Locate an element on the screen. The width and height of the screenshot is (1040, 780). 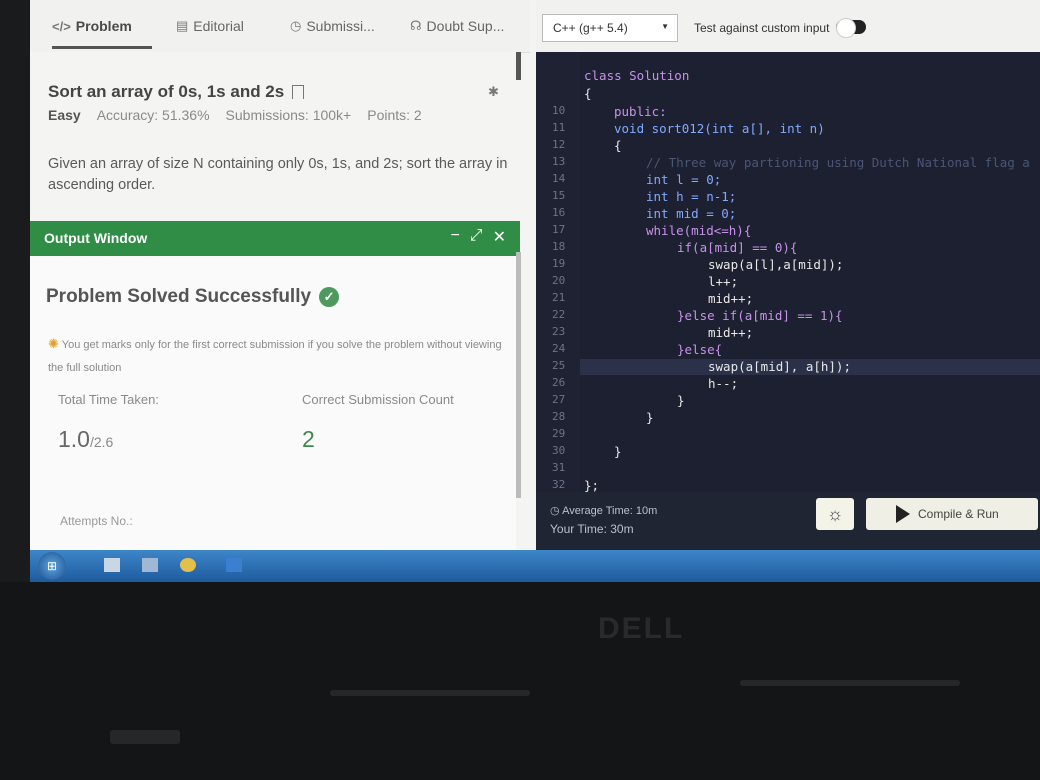
line-number: 19 is located at coordinates (559, 263).